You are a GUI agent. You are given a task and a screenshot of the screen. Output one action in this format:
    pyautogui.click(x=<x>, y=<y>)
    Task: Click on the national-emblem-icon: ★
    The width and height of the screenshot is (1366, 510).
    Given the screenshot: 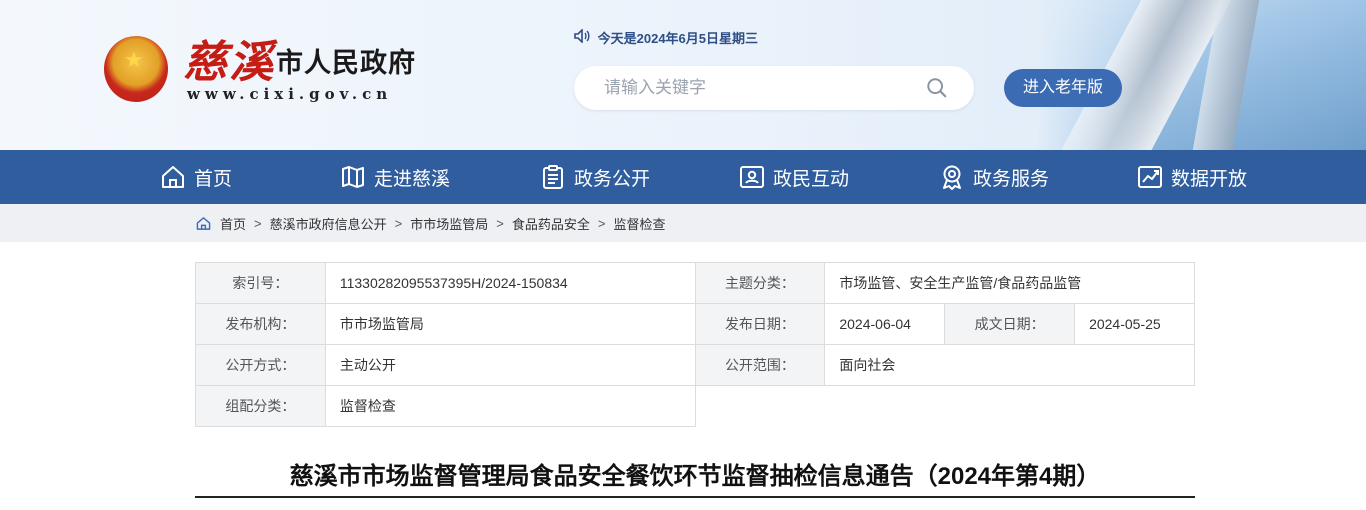 What is the action you would take?
    pyautogui.click(x=136, y=69)
    